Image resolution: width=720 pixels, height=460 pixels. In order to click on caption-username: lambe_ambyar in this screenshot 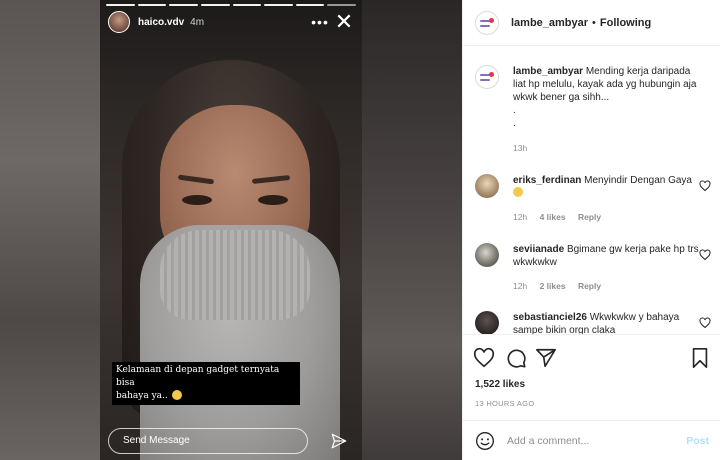, I will do `click(548, 71)`.